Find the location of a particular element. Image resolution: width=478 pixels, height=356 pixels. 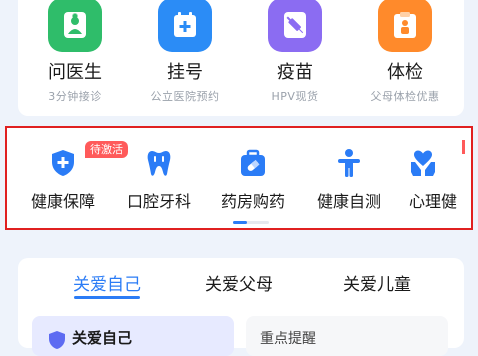

medicine-box-icon is located at coordinates (253, 165).